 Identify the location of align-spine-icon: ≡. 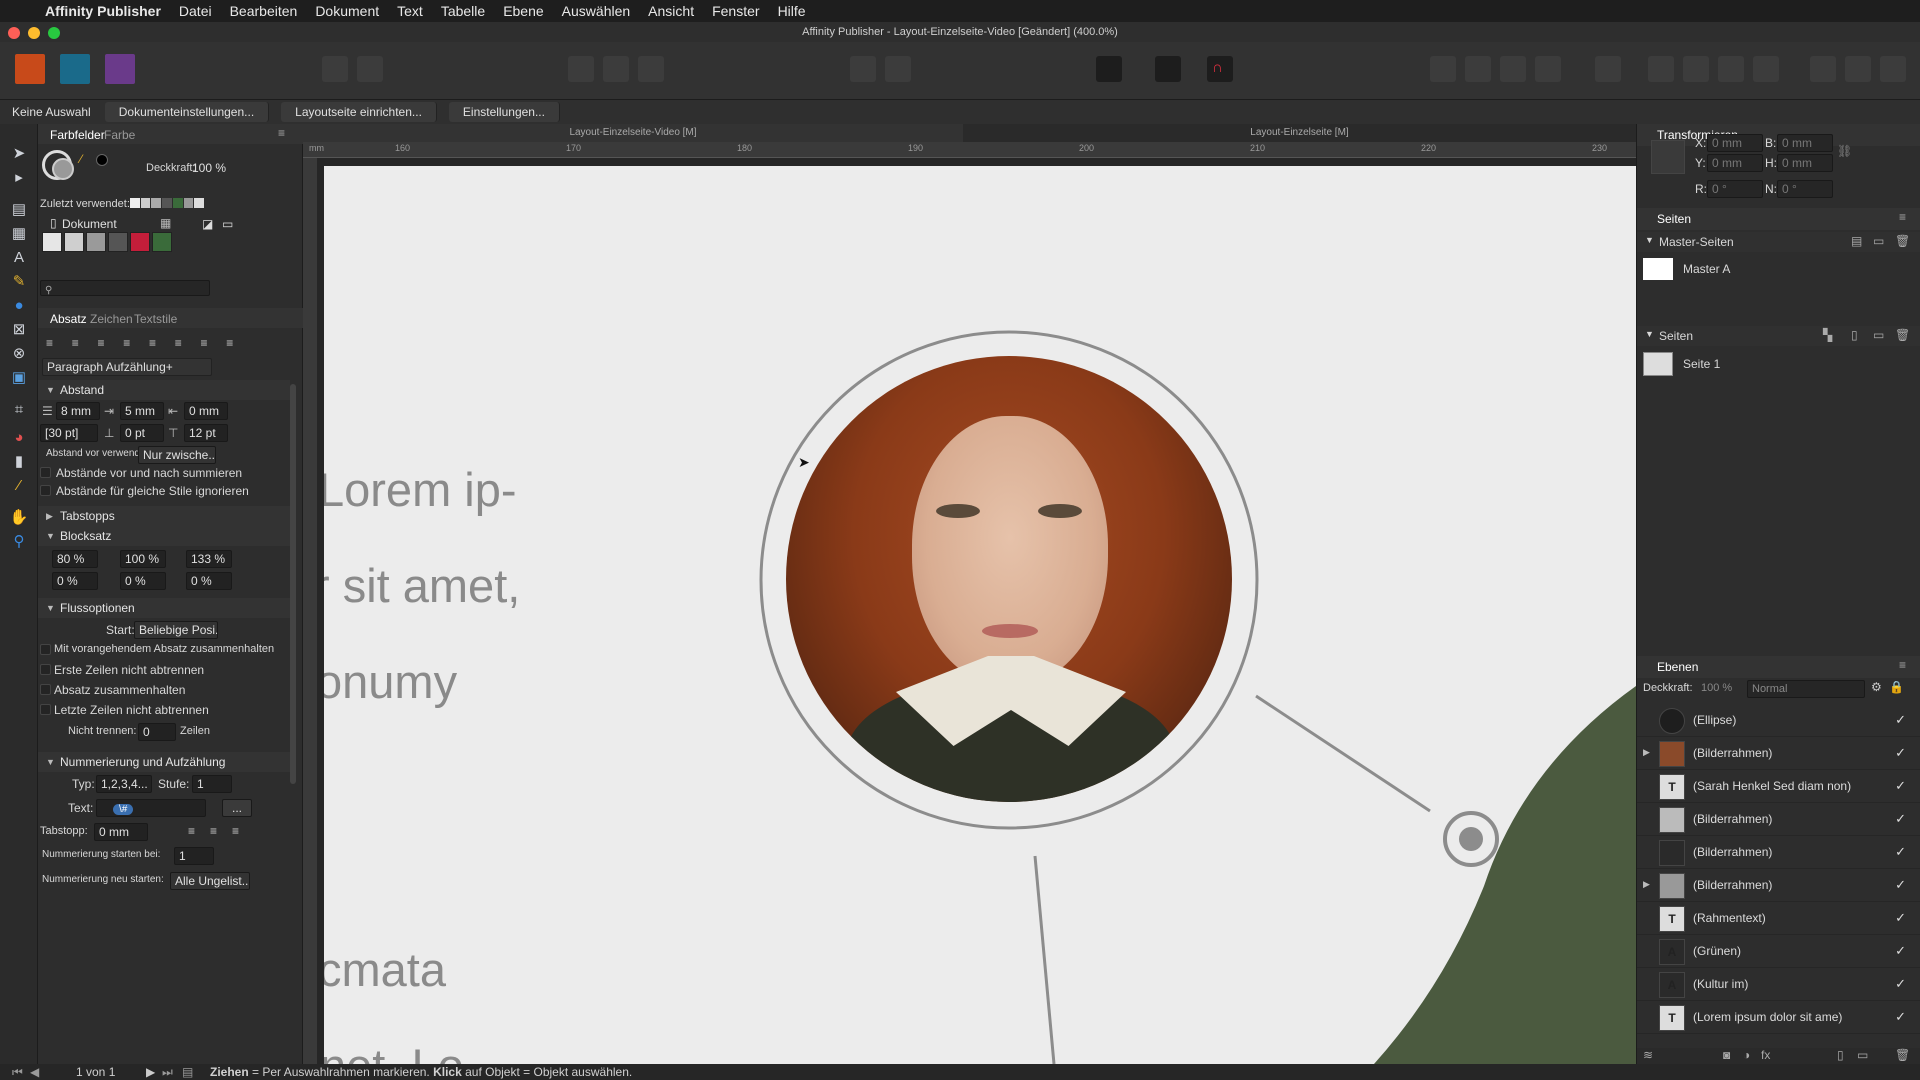
(236, 344).